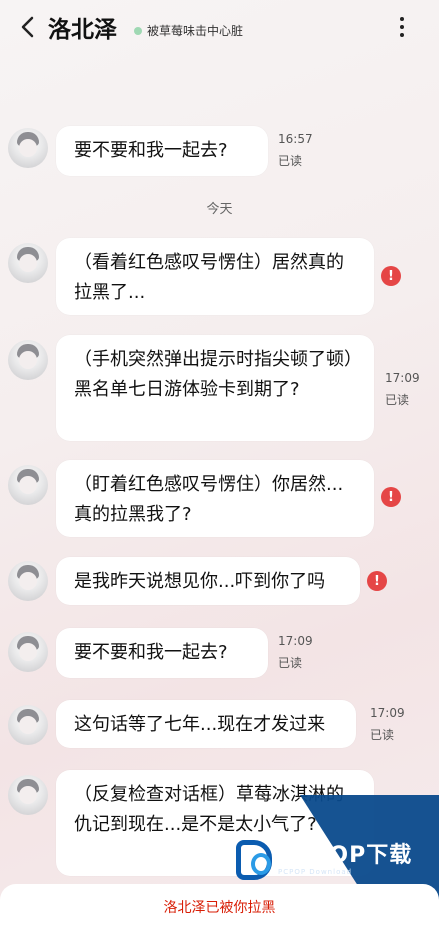  What do you see at coordinates (295, 150) in the screenshot?
I see `message-meta: 16:57 已读` at bounding box center [295, 150].